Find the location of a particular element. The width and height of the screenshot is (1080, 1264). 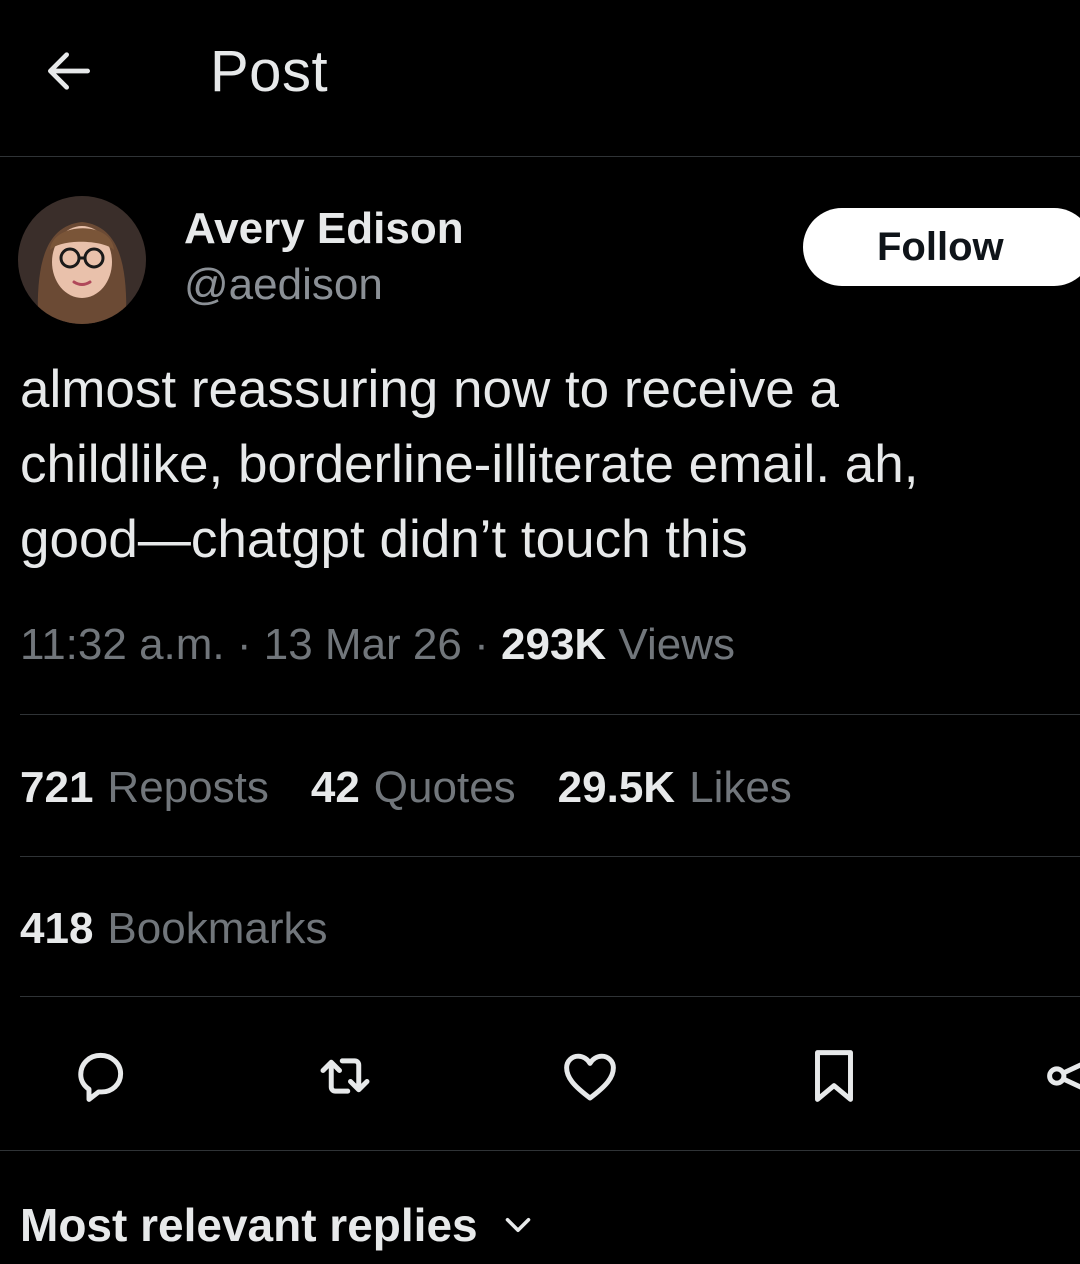

bookmarks-stat: 418 Bookmarks is located at coordinates (174, 929).